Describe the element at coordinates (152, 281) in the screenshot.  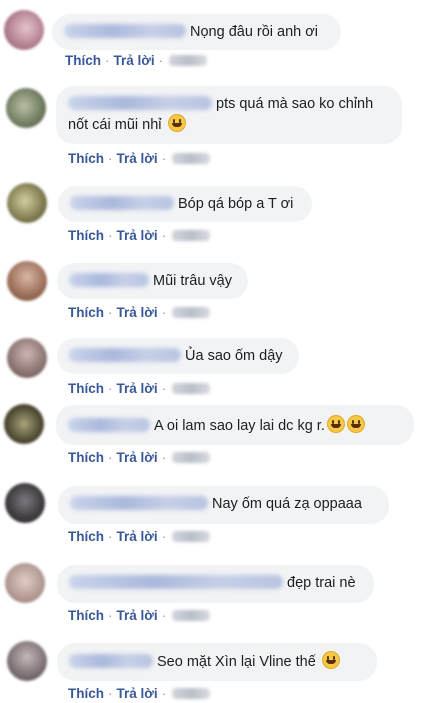
I see `comment-bubble: Mũi trâu vậy` at that location.